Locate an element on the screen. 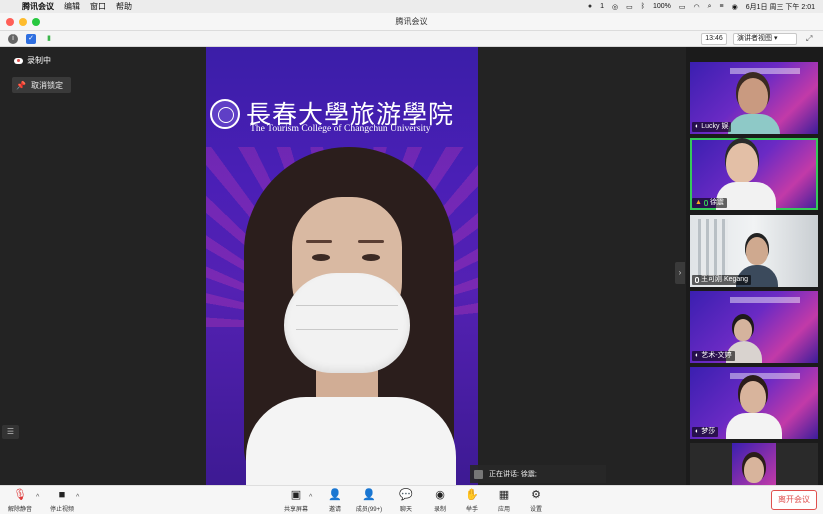  right-eye is located at coordinates (371, 257).